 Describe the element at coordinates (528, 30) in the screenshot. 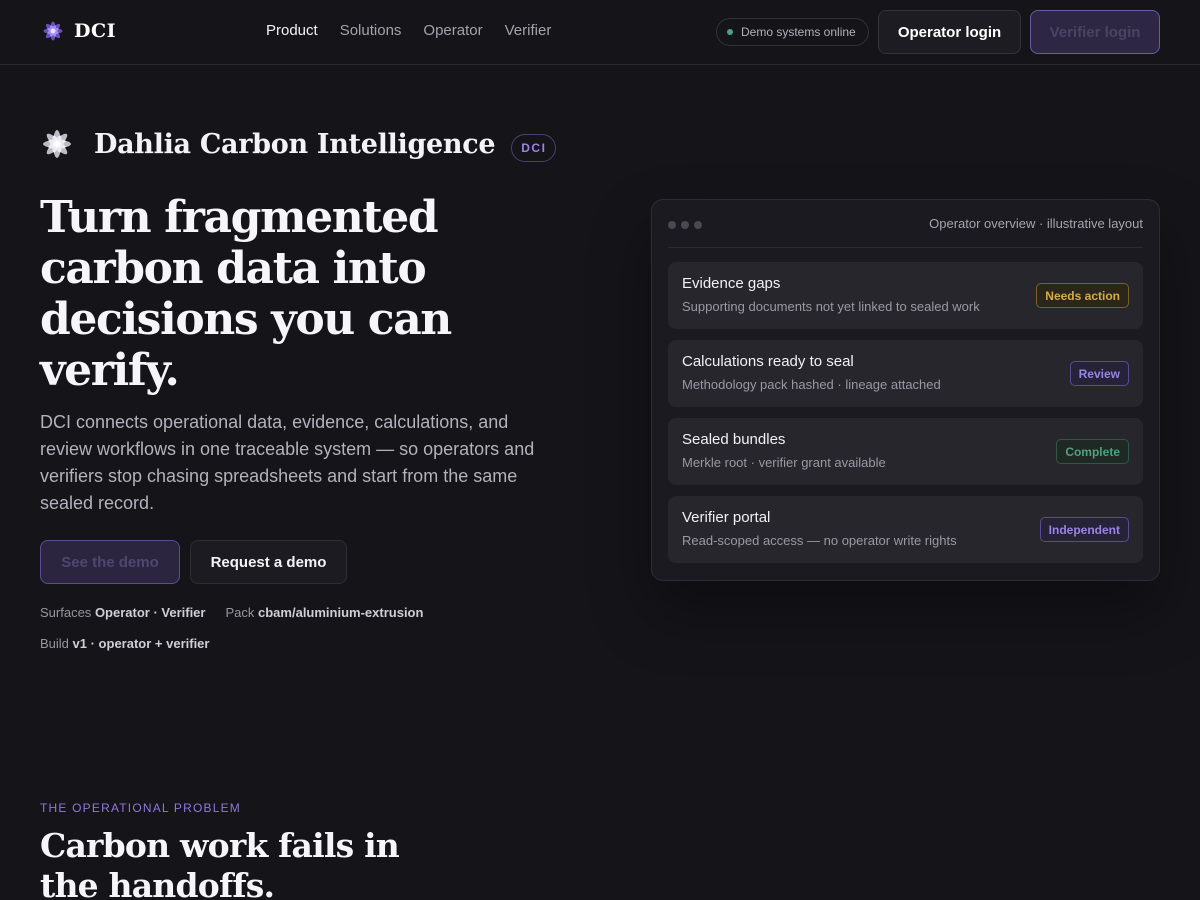

I see `nav-link-verifier: Verifier` at that location.